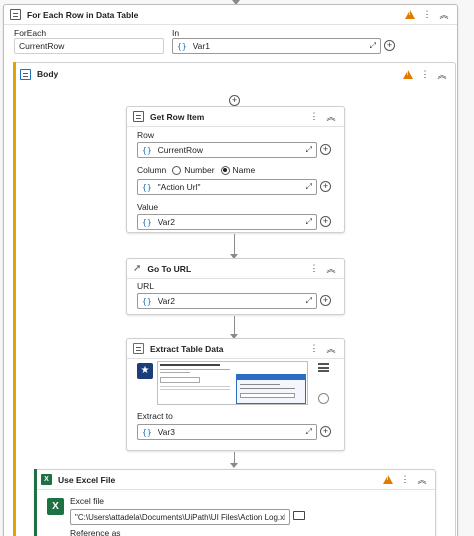 The height and width of the screenshot is (536, 474). What do you see at coordinates (166, 432) in the screenshot?
I see `extract-to-value: Var3` at bounding box center [166, 432].